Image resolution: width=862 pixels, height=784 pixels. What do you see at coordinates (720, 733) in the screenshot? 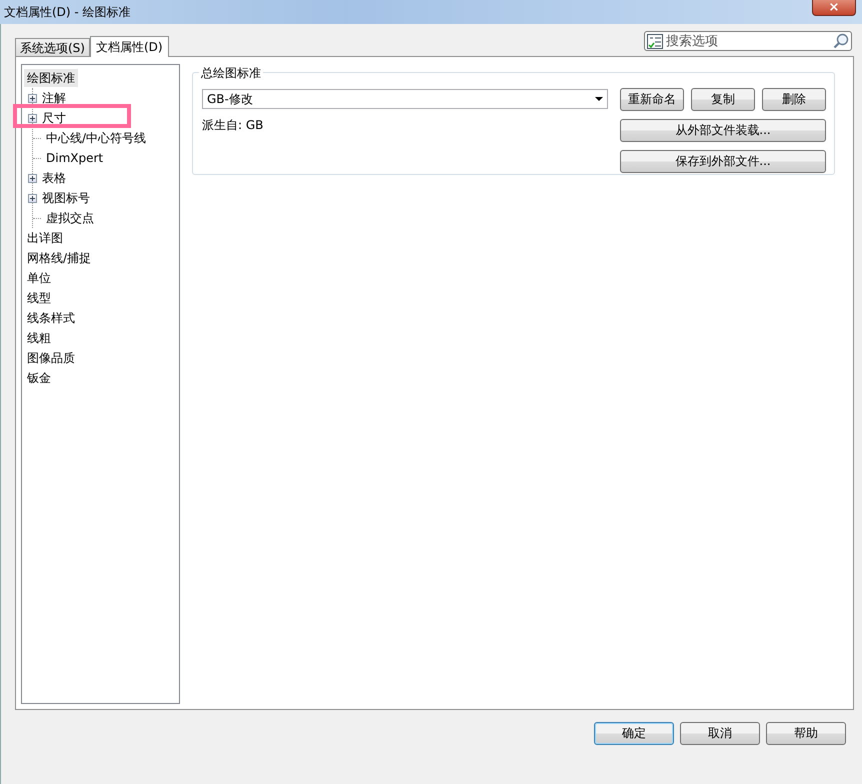
I see `dialog-button: 取消` at bounding box center [720, 733].